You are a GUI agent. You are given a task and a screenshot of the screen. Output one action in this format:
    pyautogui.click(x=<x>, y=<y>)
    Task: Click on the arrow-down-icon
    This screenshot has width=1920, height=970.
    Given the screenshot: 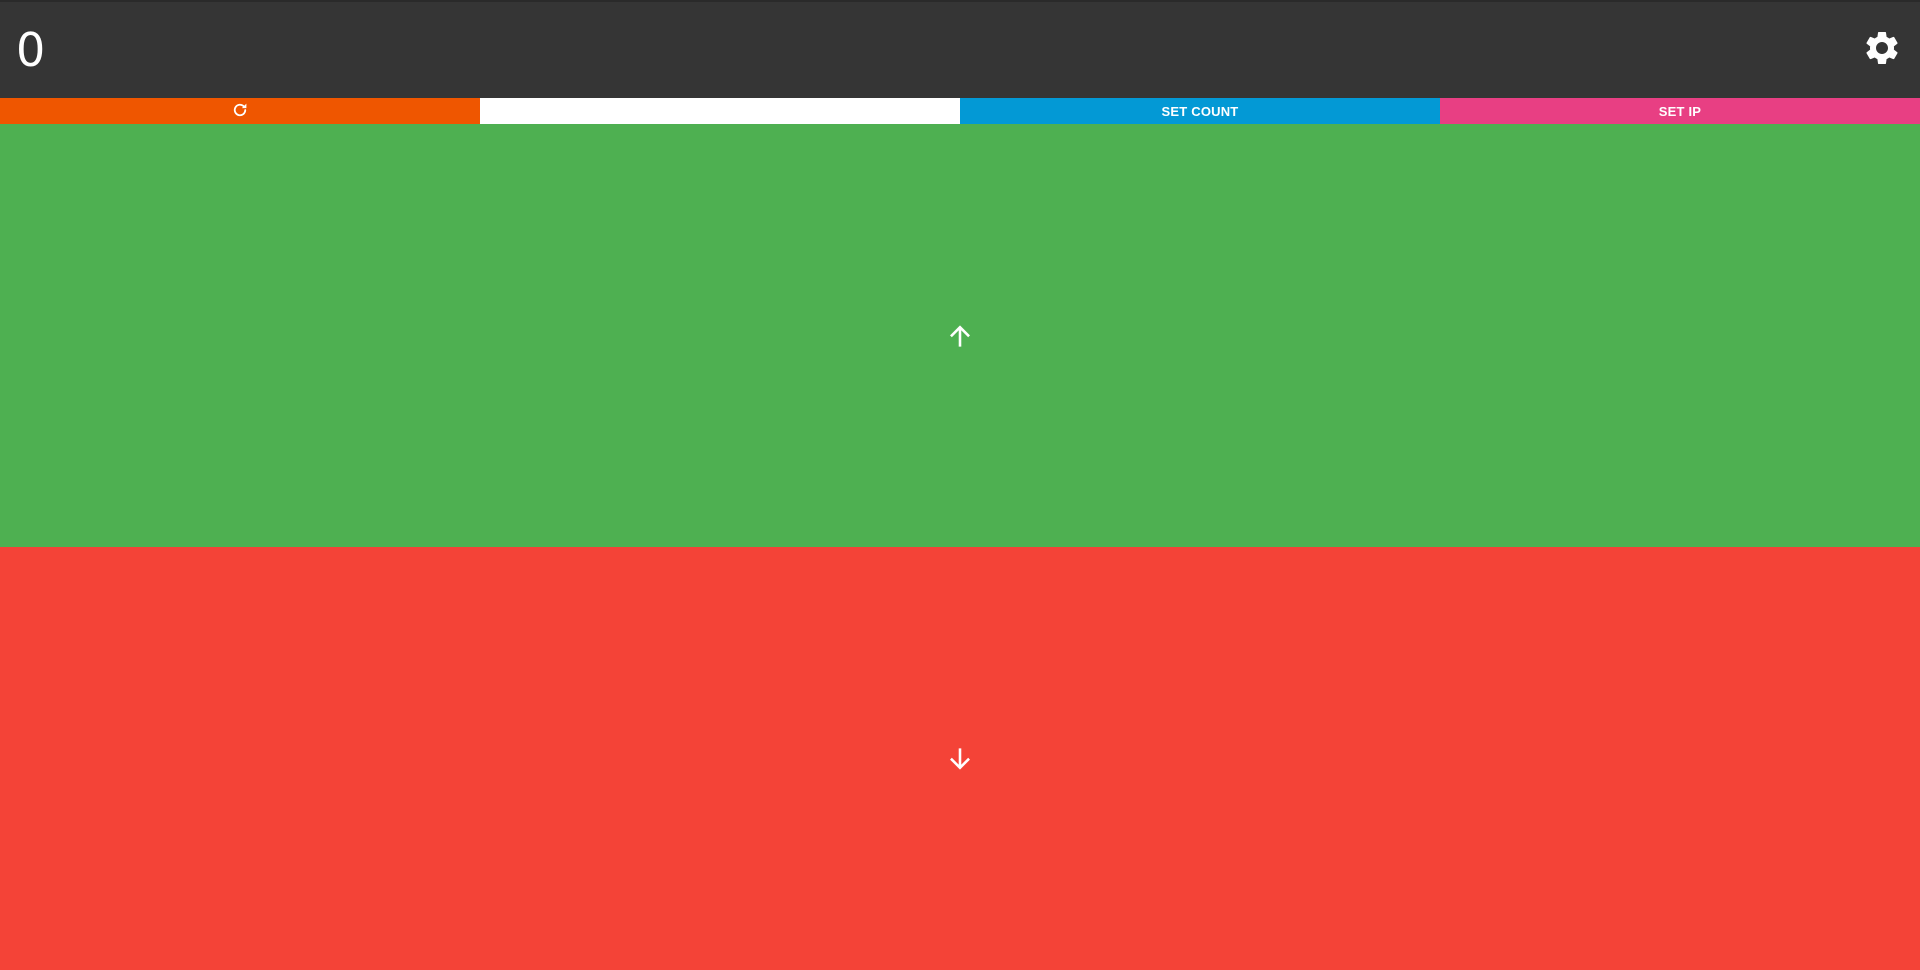 What is the action you would take?
    pyautogui.click(x=960, y=759)
    